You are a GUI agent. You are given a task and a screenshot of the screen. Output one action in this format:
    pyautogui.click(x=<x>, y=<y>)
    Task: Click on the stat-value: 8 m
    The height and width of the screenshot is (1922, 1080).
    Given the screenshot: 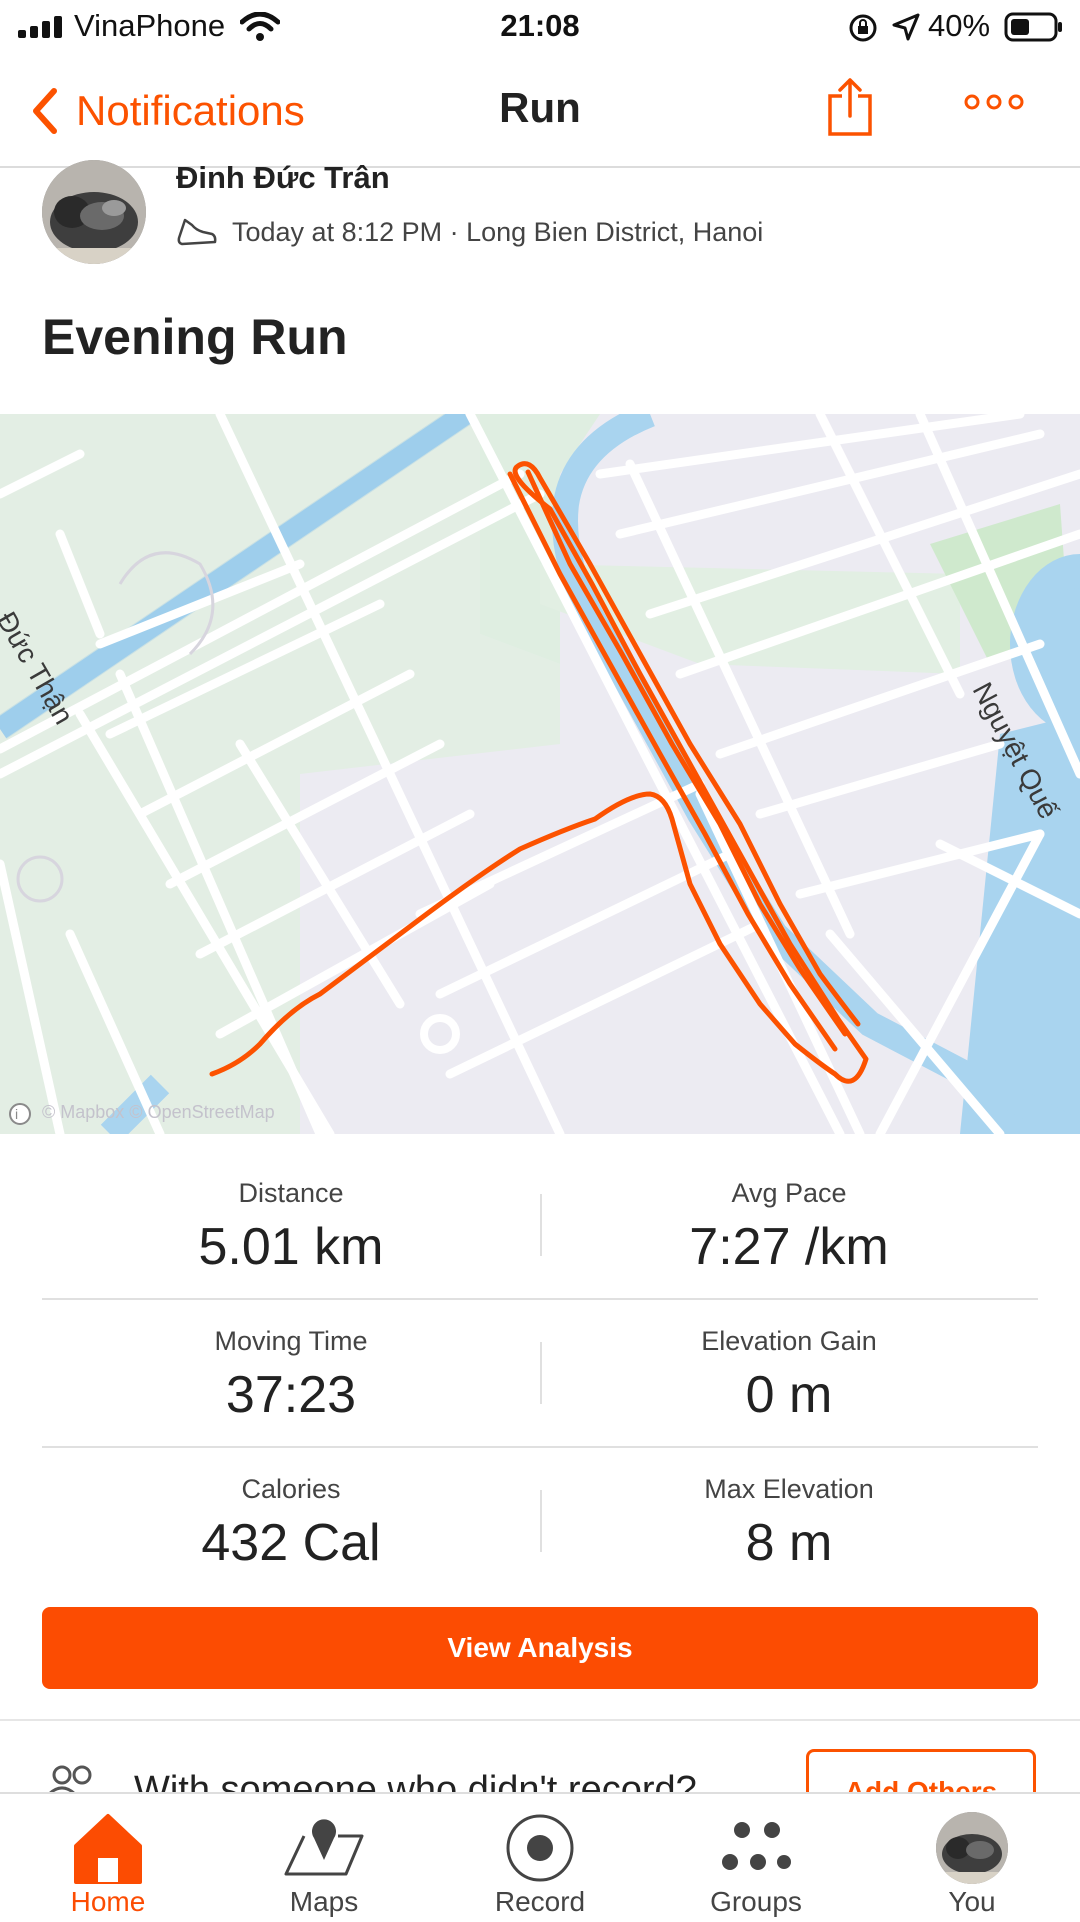 What is the action you would take?
    pyautogui.click(x=789, y=1543)
    